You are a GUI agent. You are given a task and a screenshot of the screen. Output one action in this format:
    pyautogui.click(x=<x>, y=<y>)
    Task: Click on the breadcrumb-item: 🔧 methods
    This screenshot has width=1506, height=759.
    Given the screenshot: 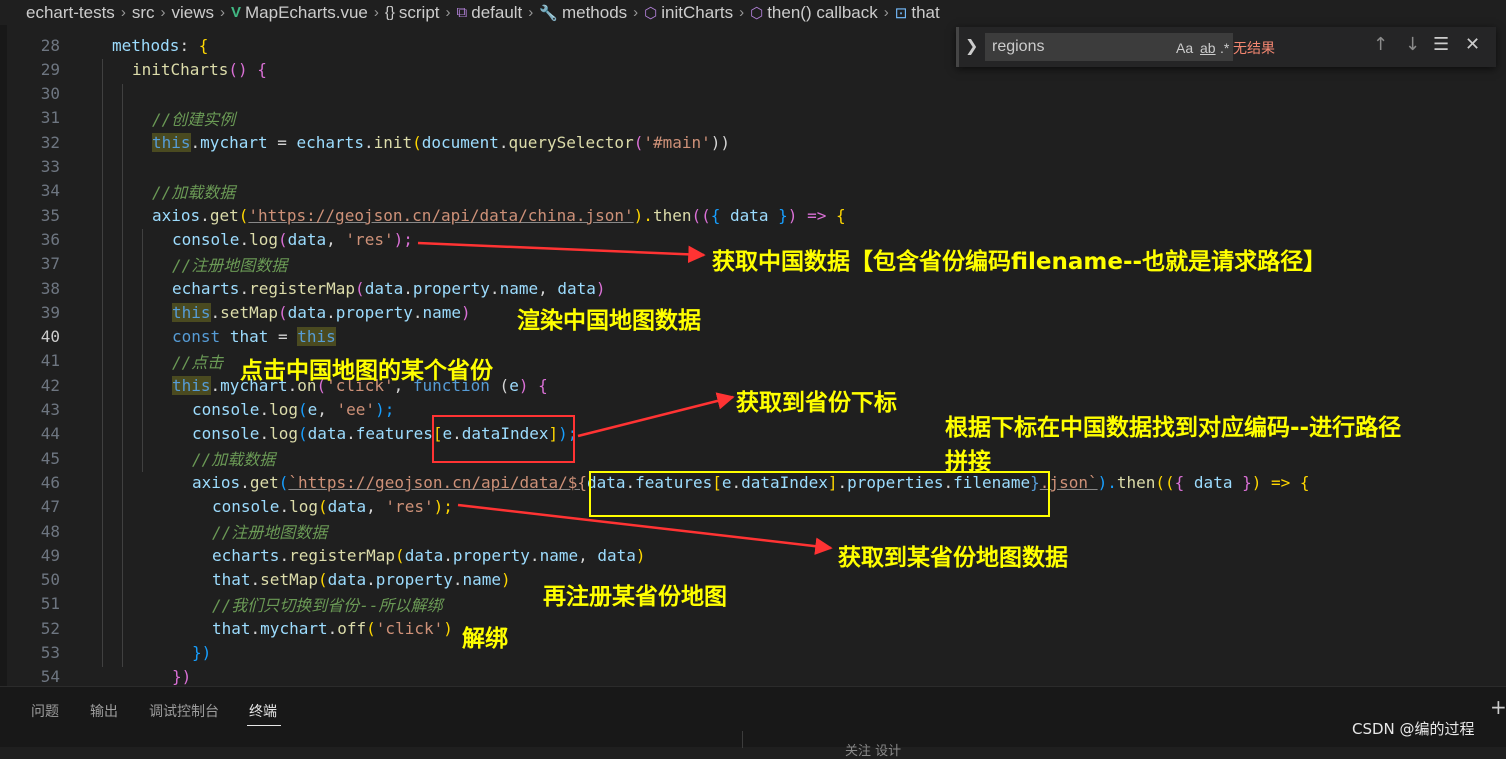 What is the action you would take?
    pyautogui.click(x=583, y=13)
    